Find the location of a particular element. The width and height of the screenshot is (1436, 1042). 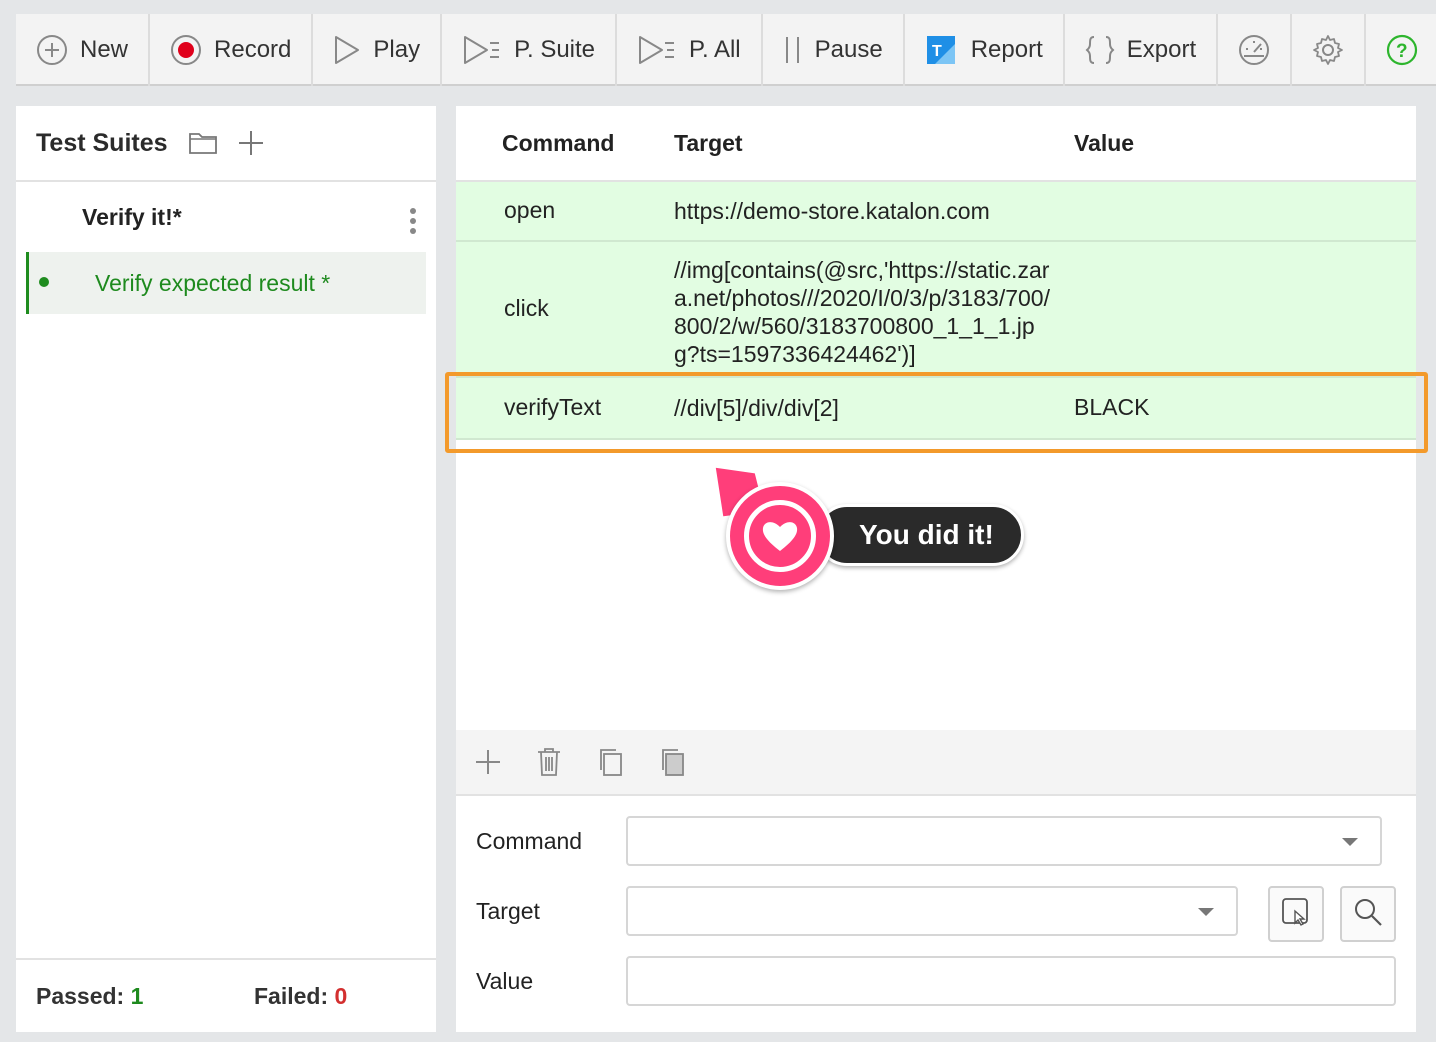

command-select is located at coordinates (1004, 841).